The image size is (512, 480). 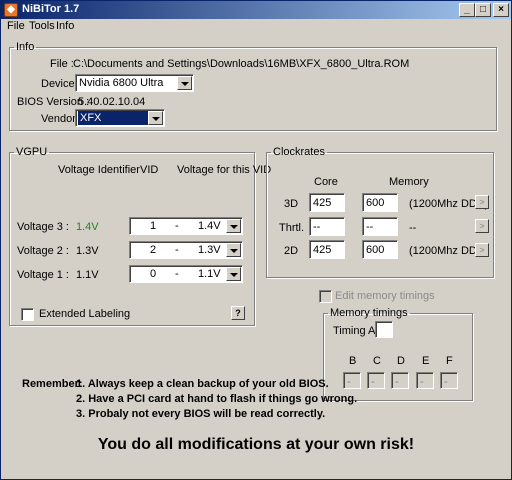 What do you see at coordinates (384, 329) in the screenshot?
I see `timing-a-input` at bounding box center [384, 329].